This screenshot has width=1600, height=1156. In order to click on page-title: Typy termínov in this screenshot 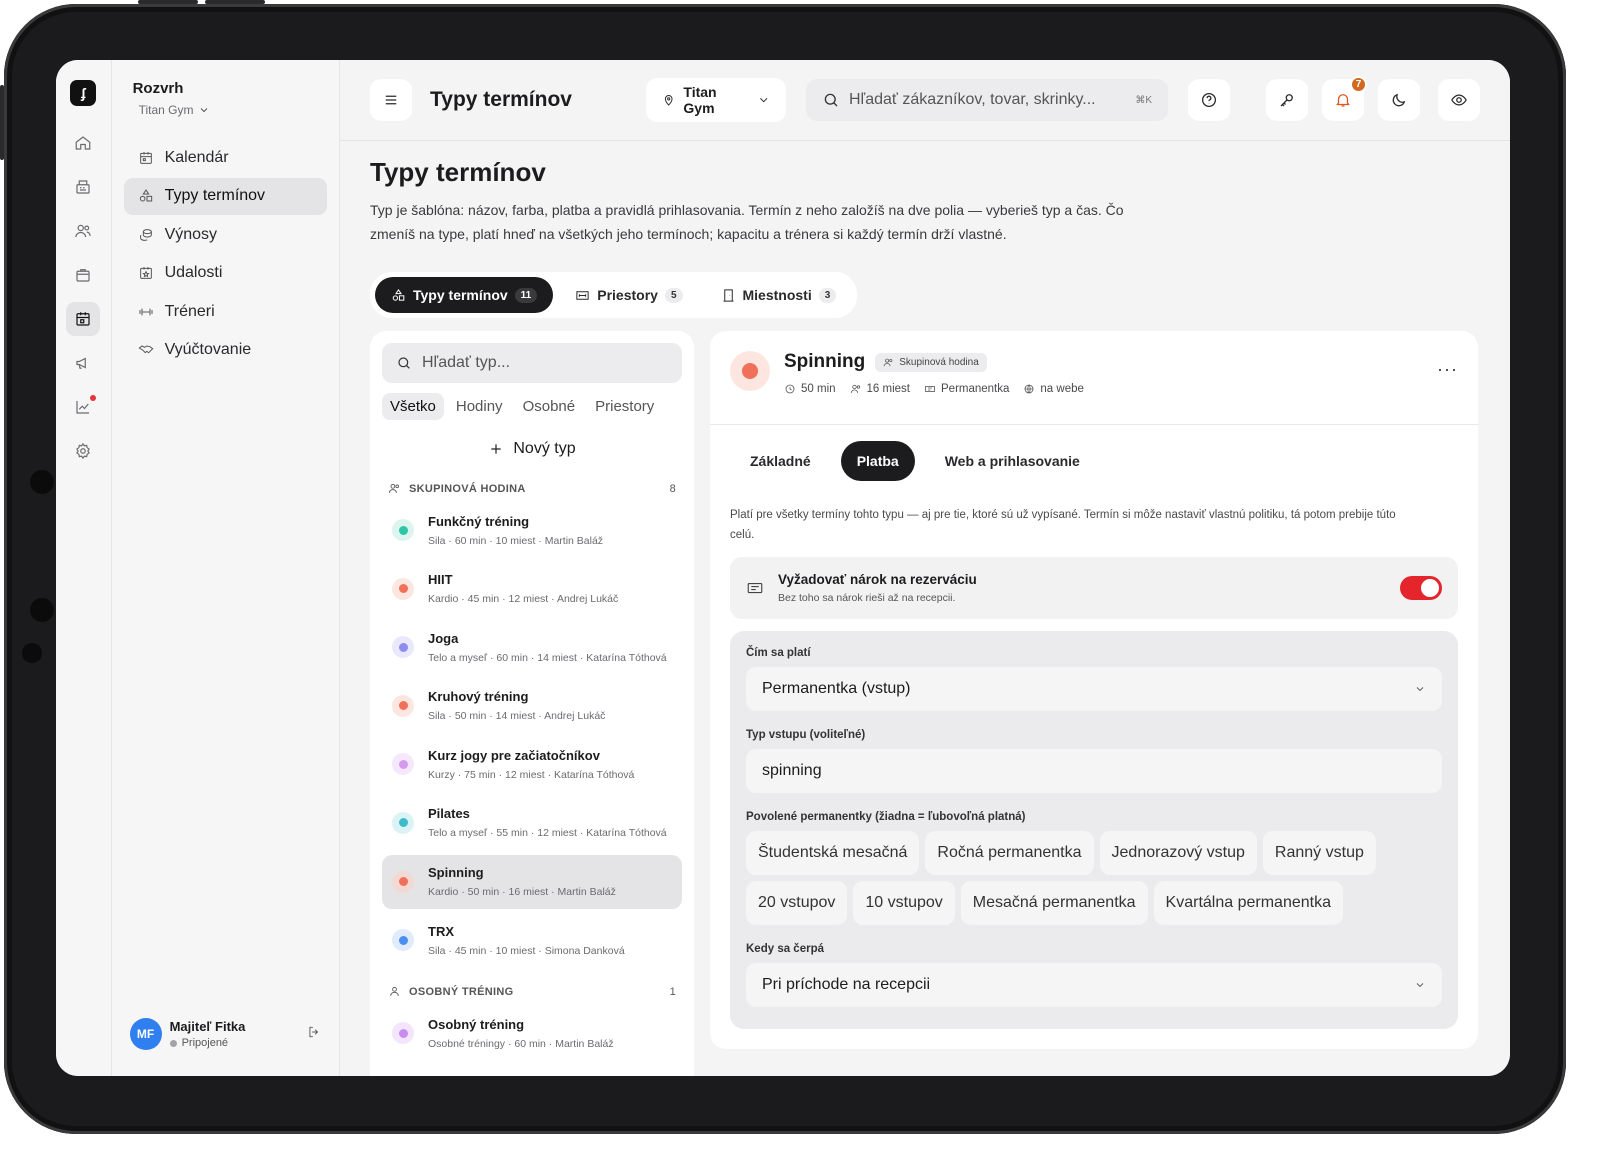, I will do `click(458, 172)`.